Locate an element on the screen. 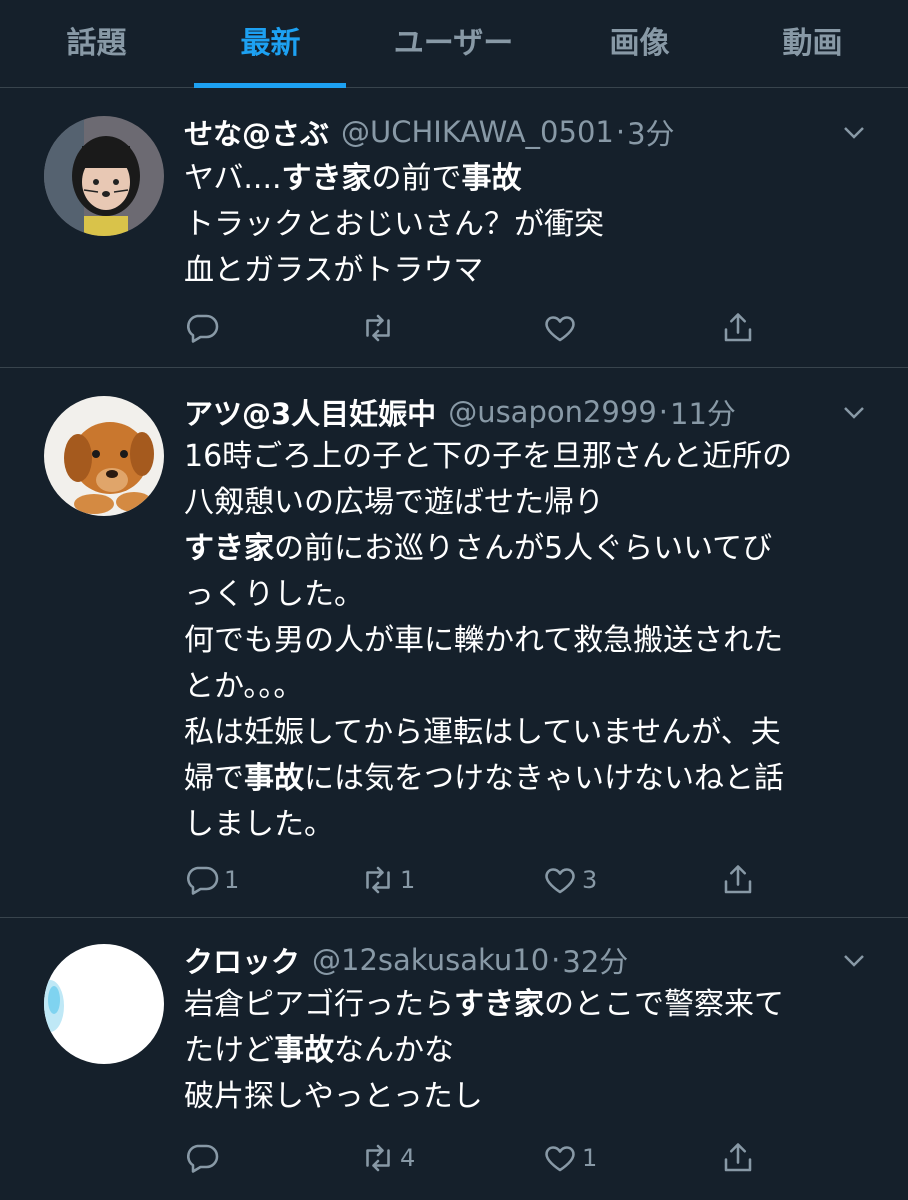  text-segment: 16時ごろ上の子と下の子を旦那さんと近所の is located at coordinates (488, 456).